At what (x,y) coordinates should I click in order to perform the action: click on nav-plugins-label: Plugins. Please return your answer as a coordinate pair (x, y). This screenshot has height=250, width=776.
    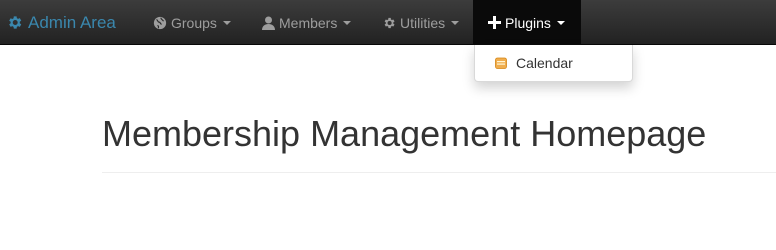
    Looking at the image, I should click on (528, 22).